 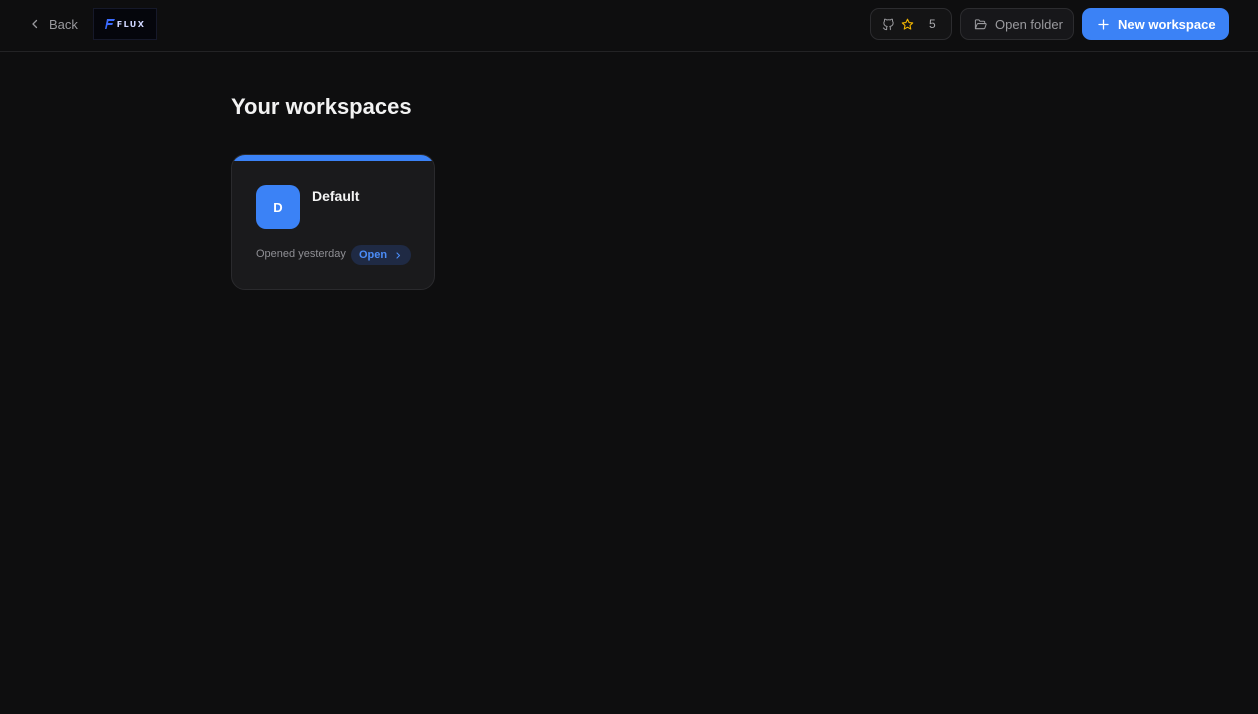 What do you see at coordinates (907, 24) in the screenshot?
I see `star-icon` at bounding box center [907, 24].